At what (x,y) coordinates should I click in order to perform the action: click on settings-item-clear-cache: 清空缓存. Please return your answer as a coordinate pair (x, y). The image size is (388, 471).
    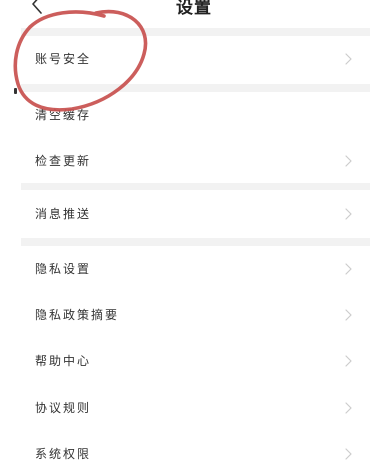
    Looking at the image, I should click on (195, 115).